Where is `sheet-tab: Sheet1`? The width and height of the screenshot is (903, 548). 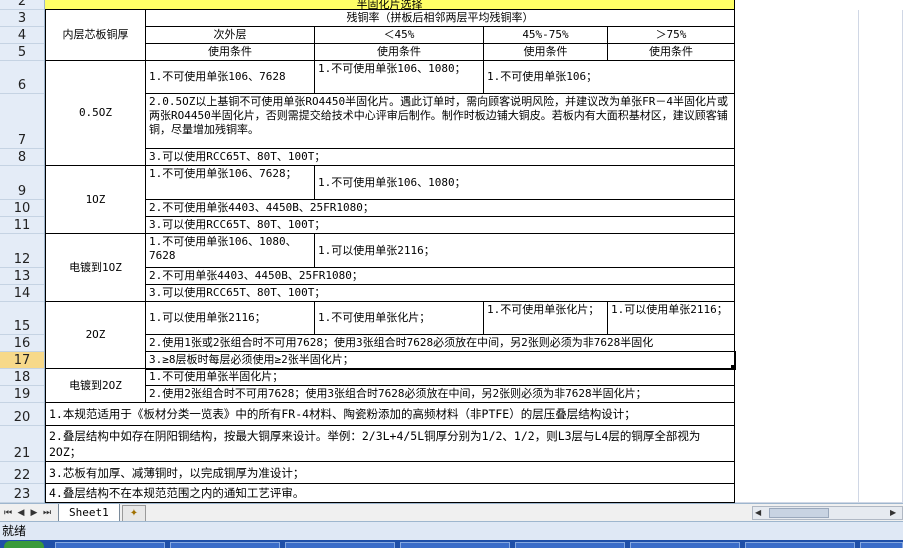 sheet-tab: Sheet1 is located at coordinates (89, 513).